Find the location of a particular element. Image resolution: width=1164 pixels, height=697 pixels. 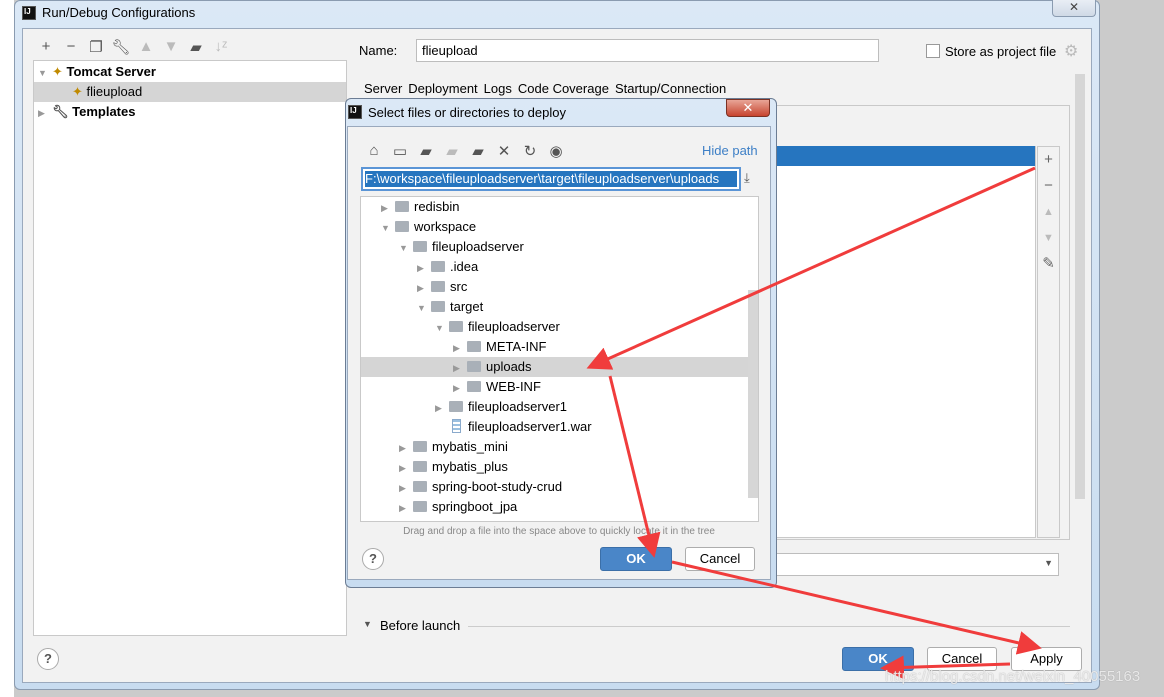

arrow-to-apply is located at coordinates (856, 607).